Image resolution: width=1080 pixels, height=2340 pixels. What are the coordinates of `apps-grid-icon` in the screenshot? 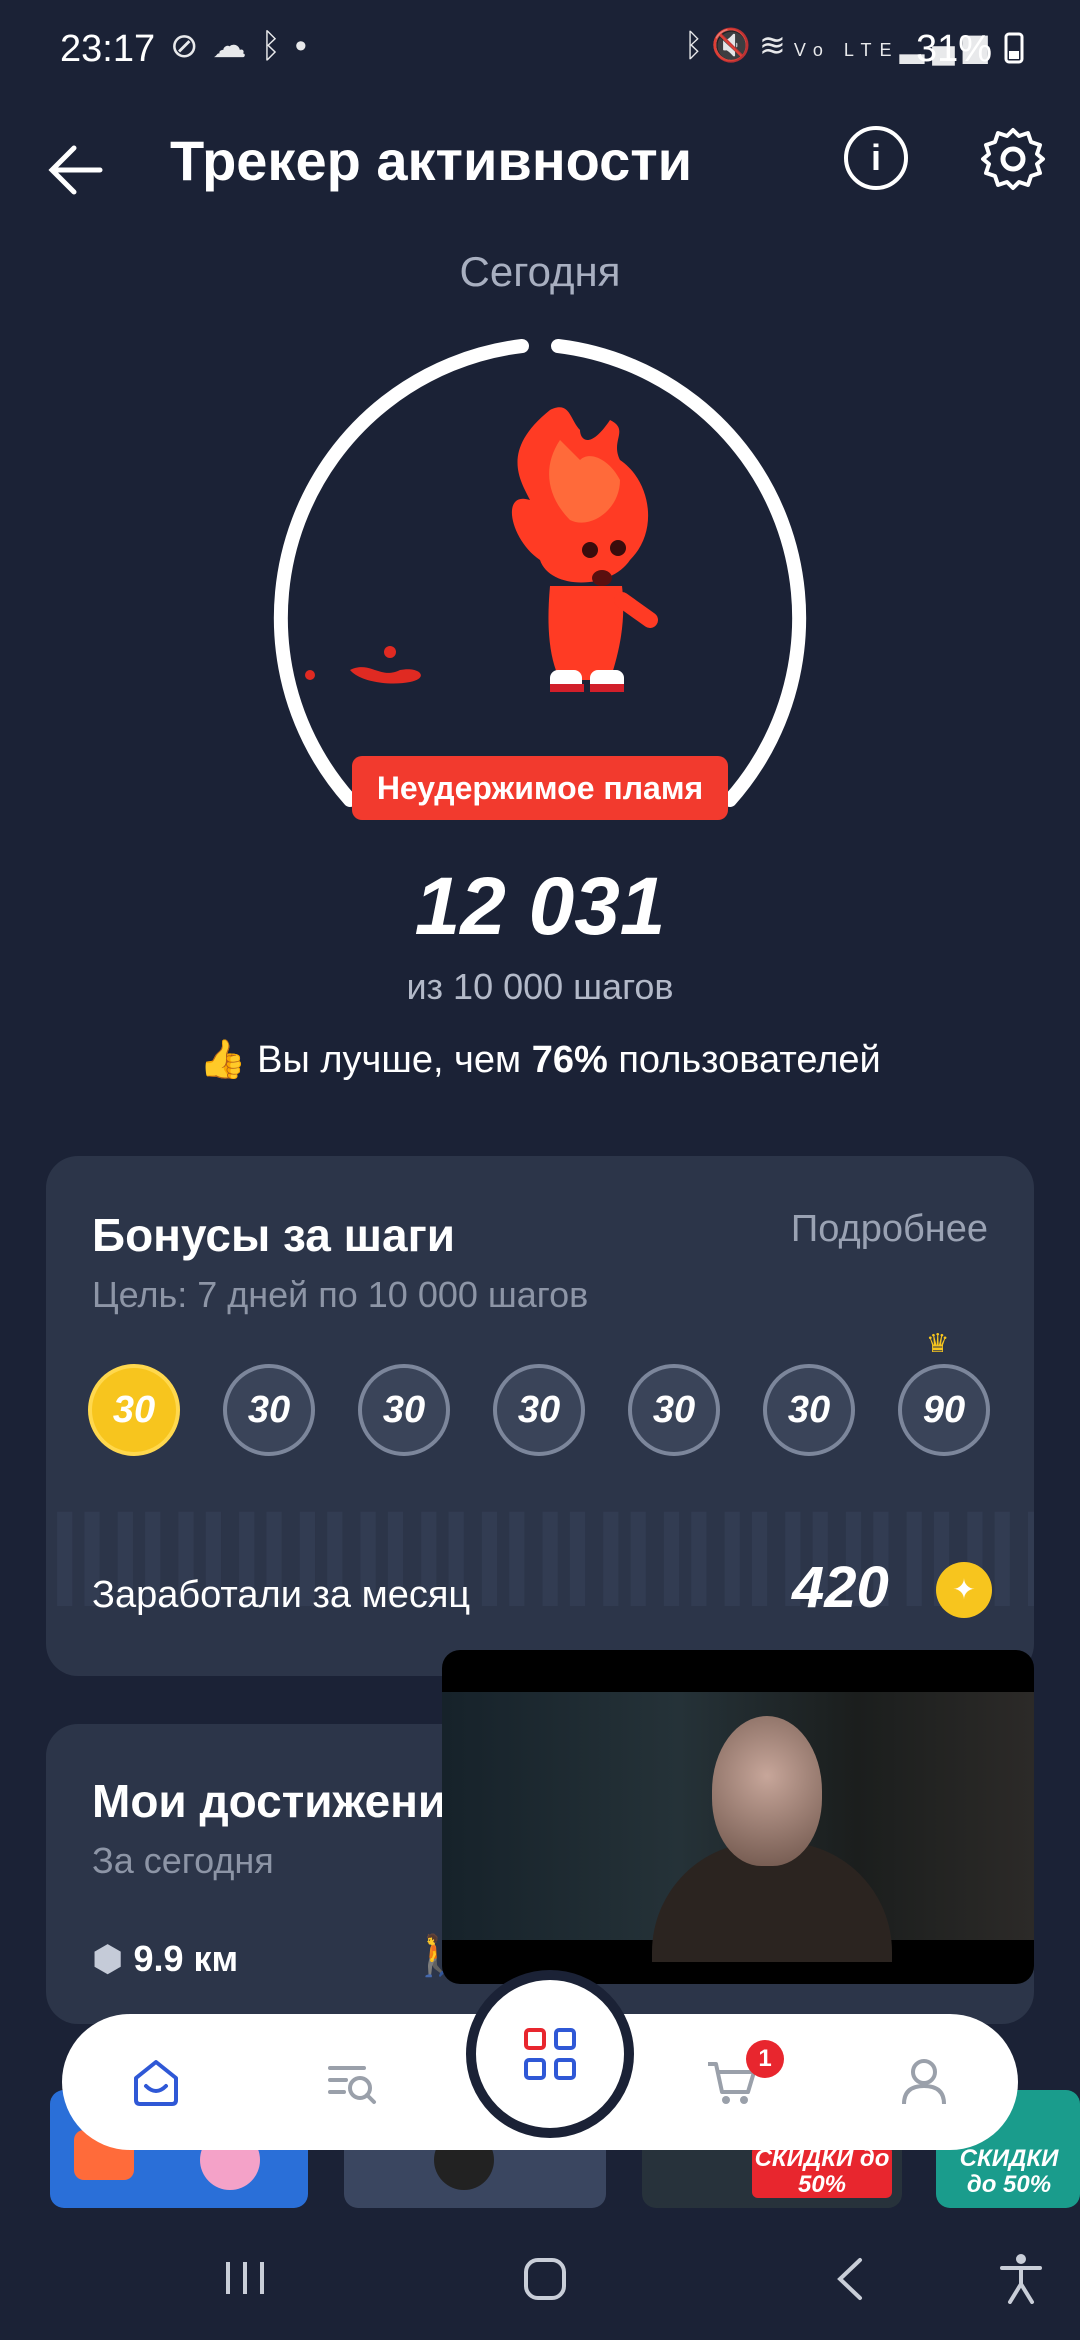 It's located at (550, 2054).